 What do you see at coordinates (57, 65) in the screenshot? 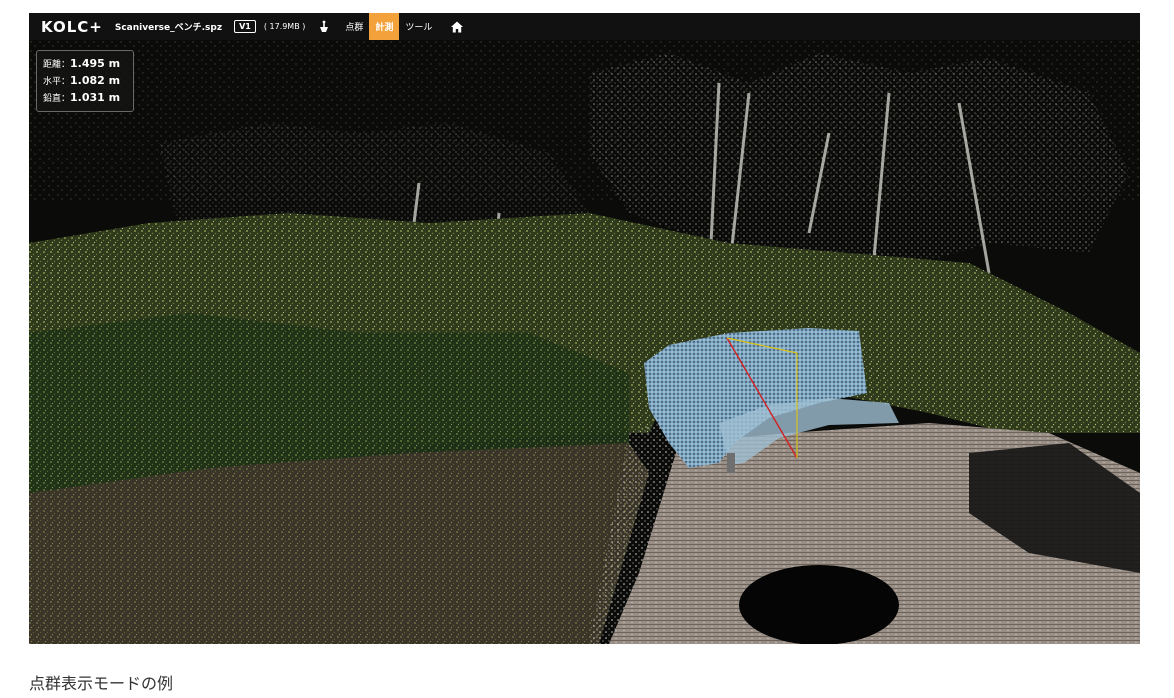
I see `distance-label: 距離：` at bounding box center [57, 65].